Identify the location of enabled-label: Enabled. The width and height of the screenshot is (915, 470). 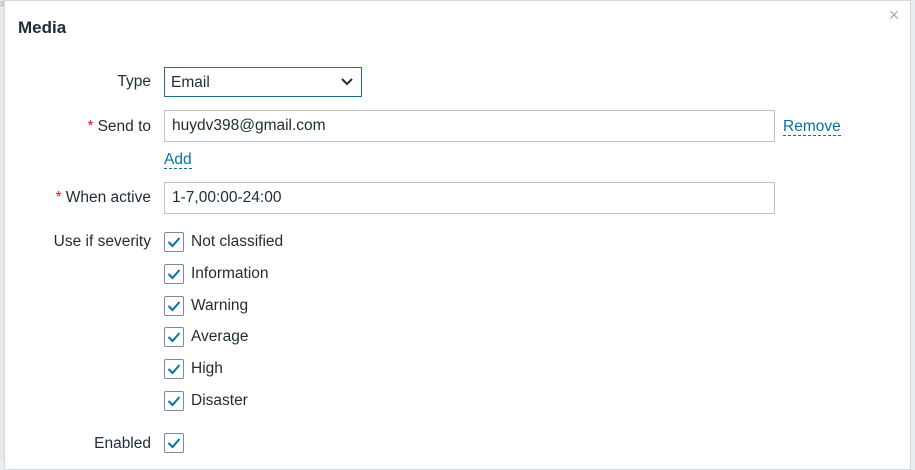
(78, 444).